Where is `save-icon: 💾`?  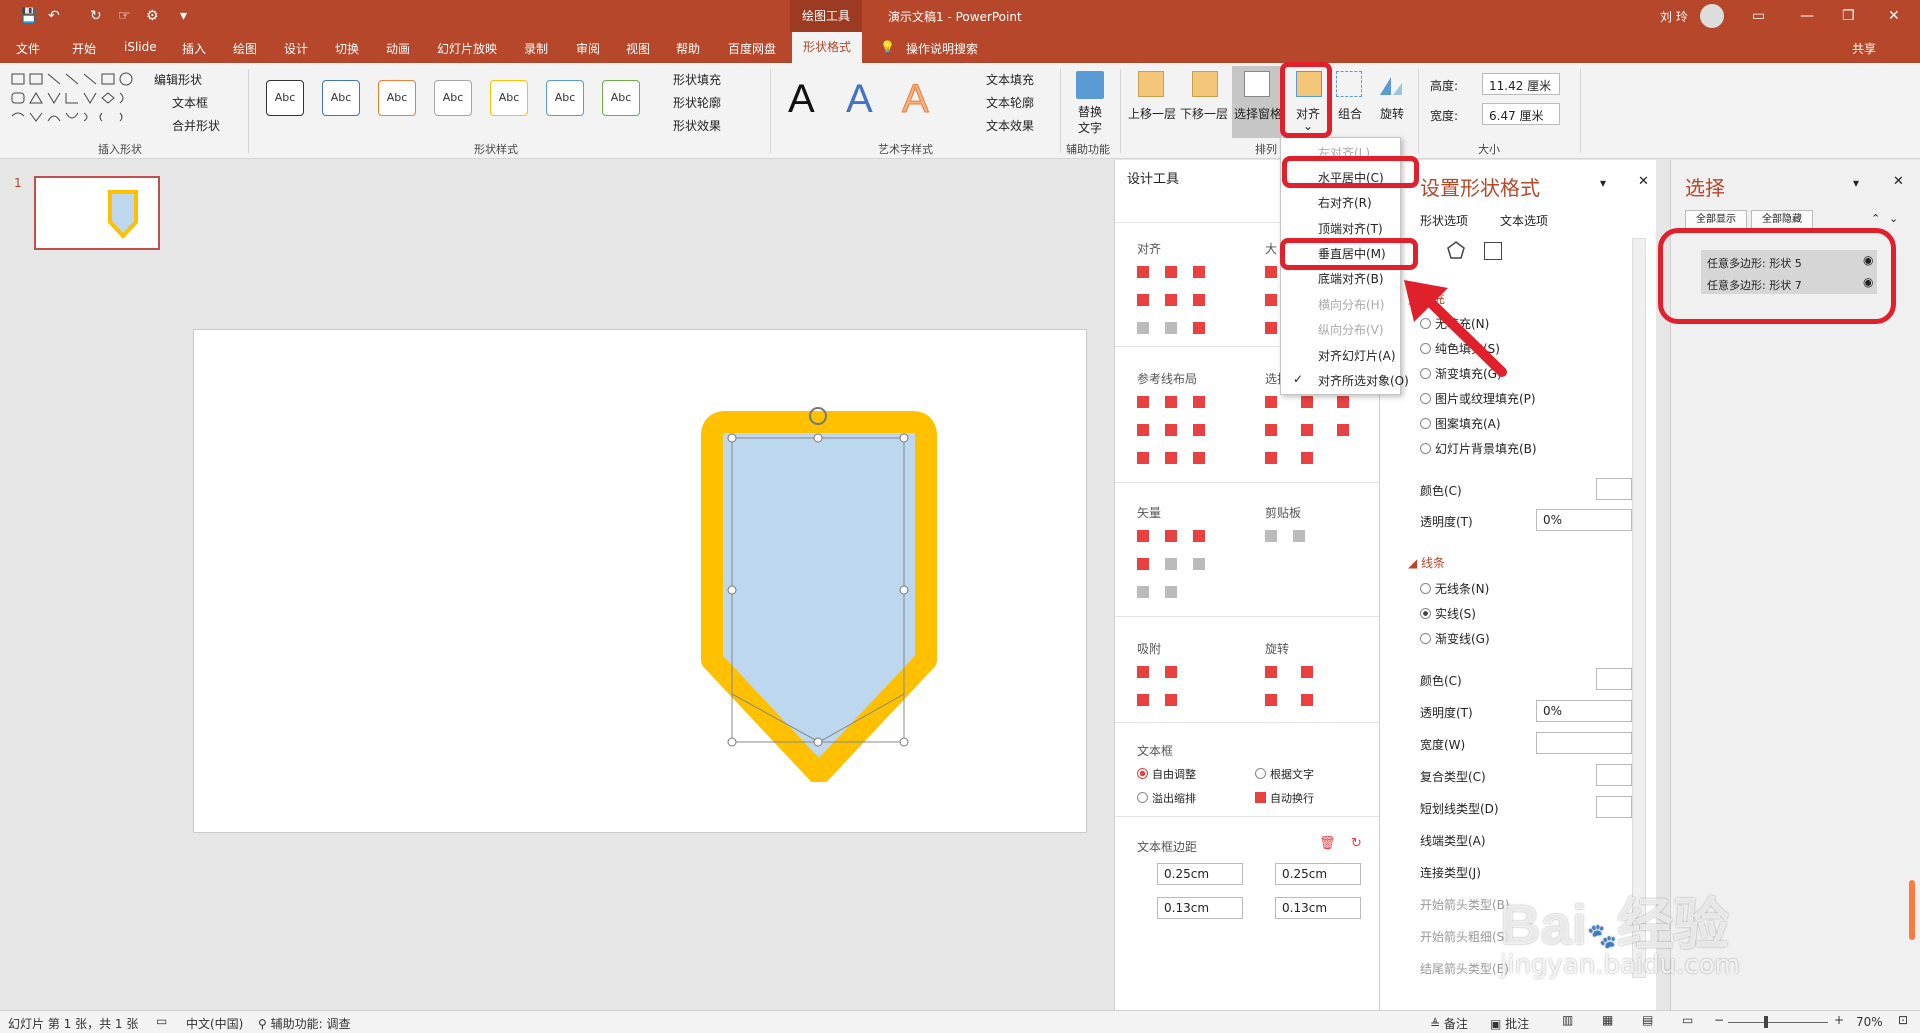 save-icon: 💾 is located at coordinates (28, 16).